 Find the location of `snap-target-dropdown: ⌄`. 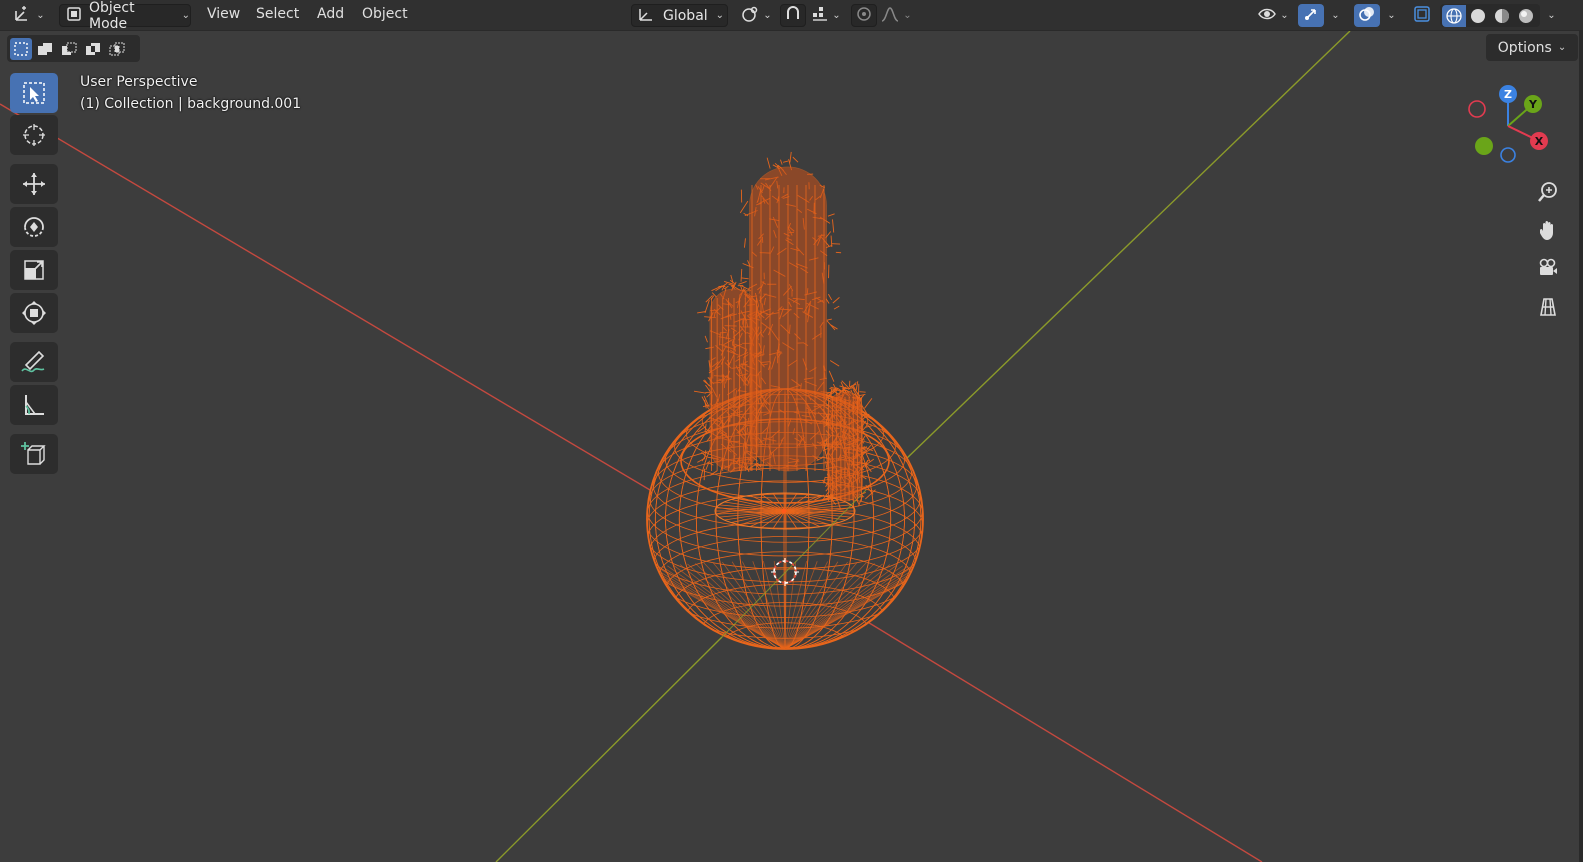

snap-target-dropdown: ⌄ is located at coordinates (826, 15).